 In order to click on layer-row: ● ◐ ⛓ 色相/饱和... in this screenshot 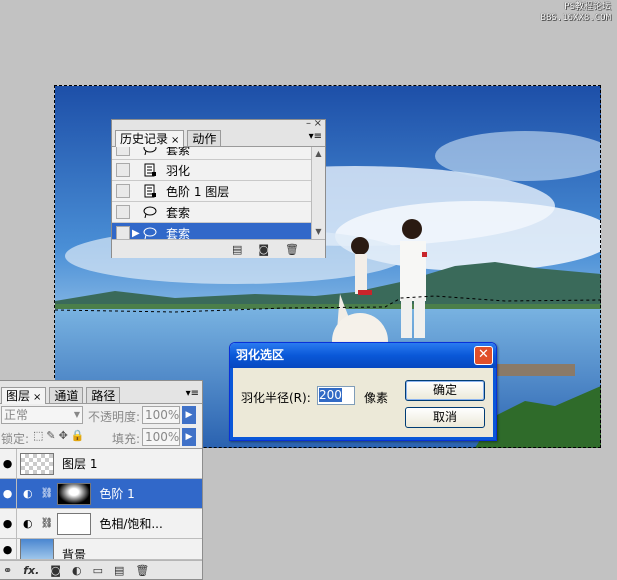, I will do `click(101, 524)`.